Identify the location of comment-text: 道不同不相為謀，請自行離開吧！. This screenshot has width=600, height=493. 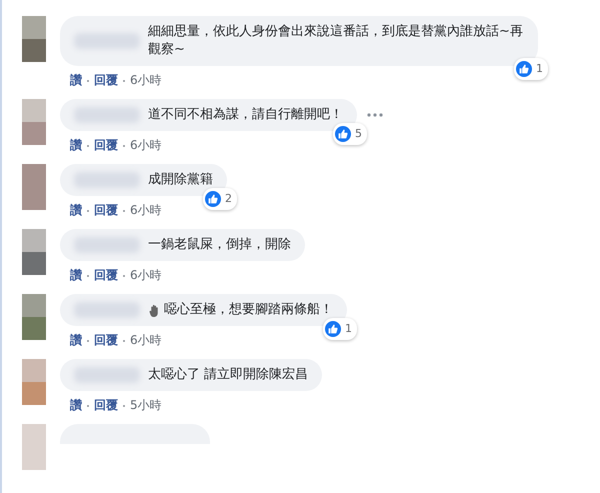
(245, 115).